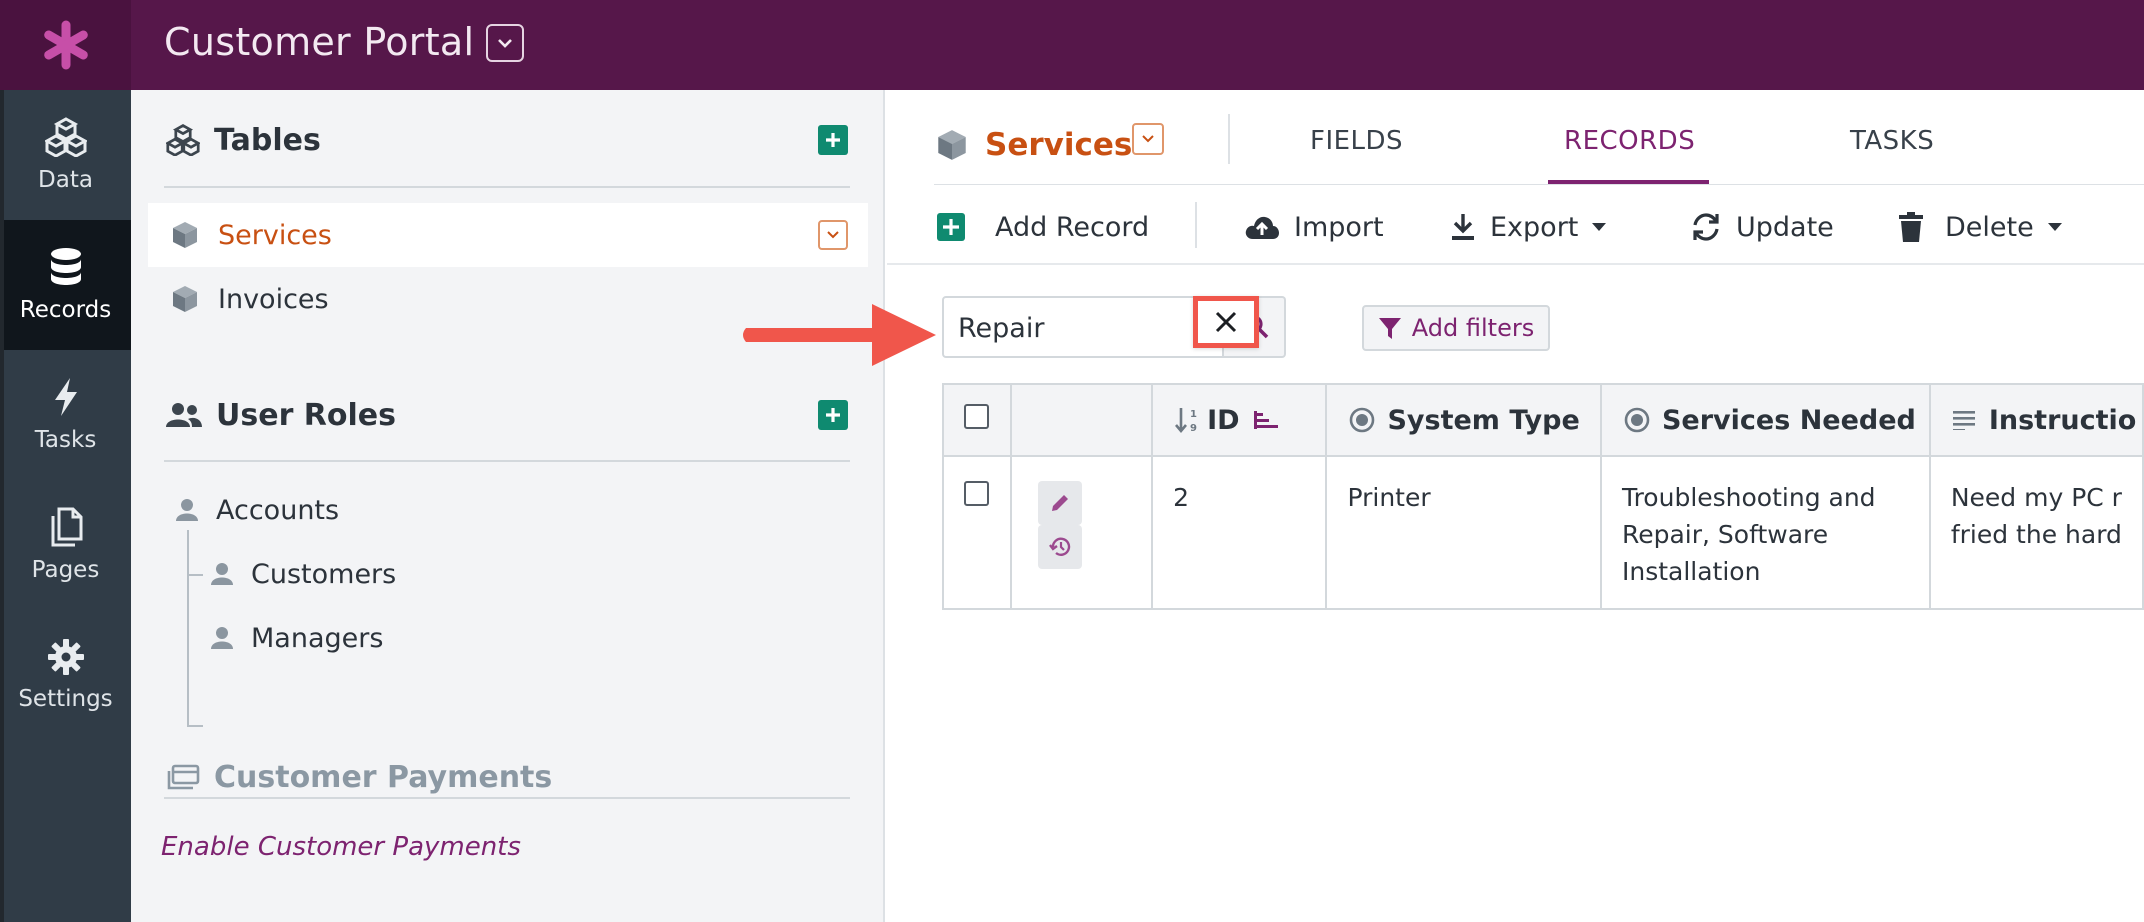  What do you see at coordinates (1892, 141) in the screenshot?
I see `tab-tasks: TASKS` at bounding box center [1892, 141].